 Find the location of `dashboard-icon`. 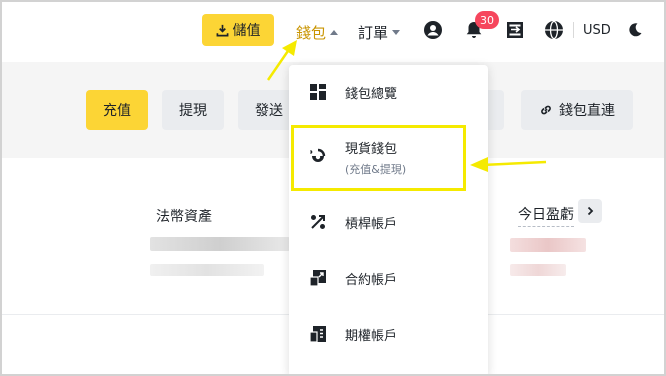

dashboard-icon is located at coordinates (318, 92).